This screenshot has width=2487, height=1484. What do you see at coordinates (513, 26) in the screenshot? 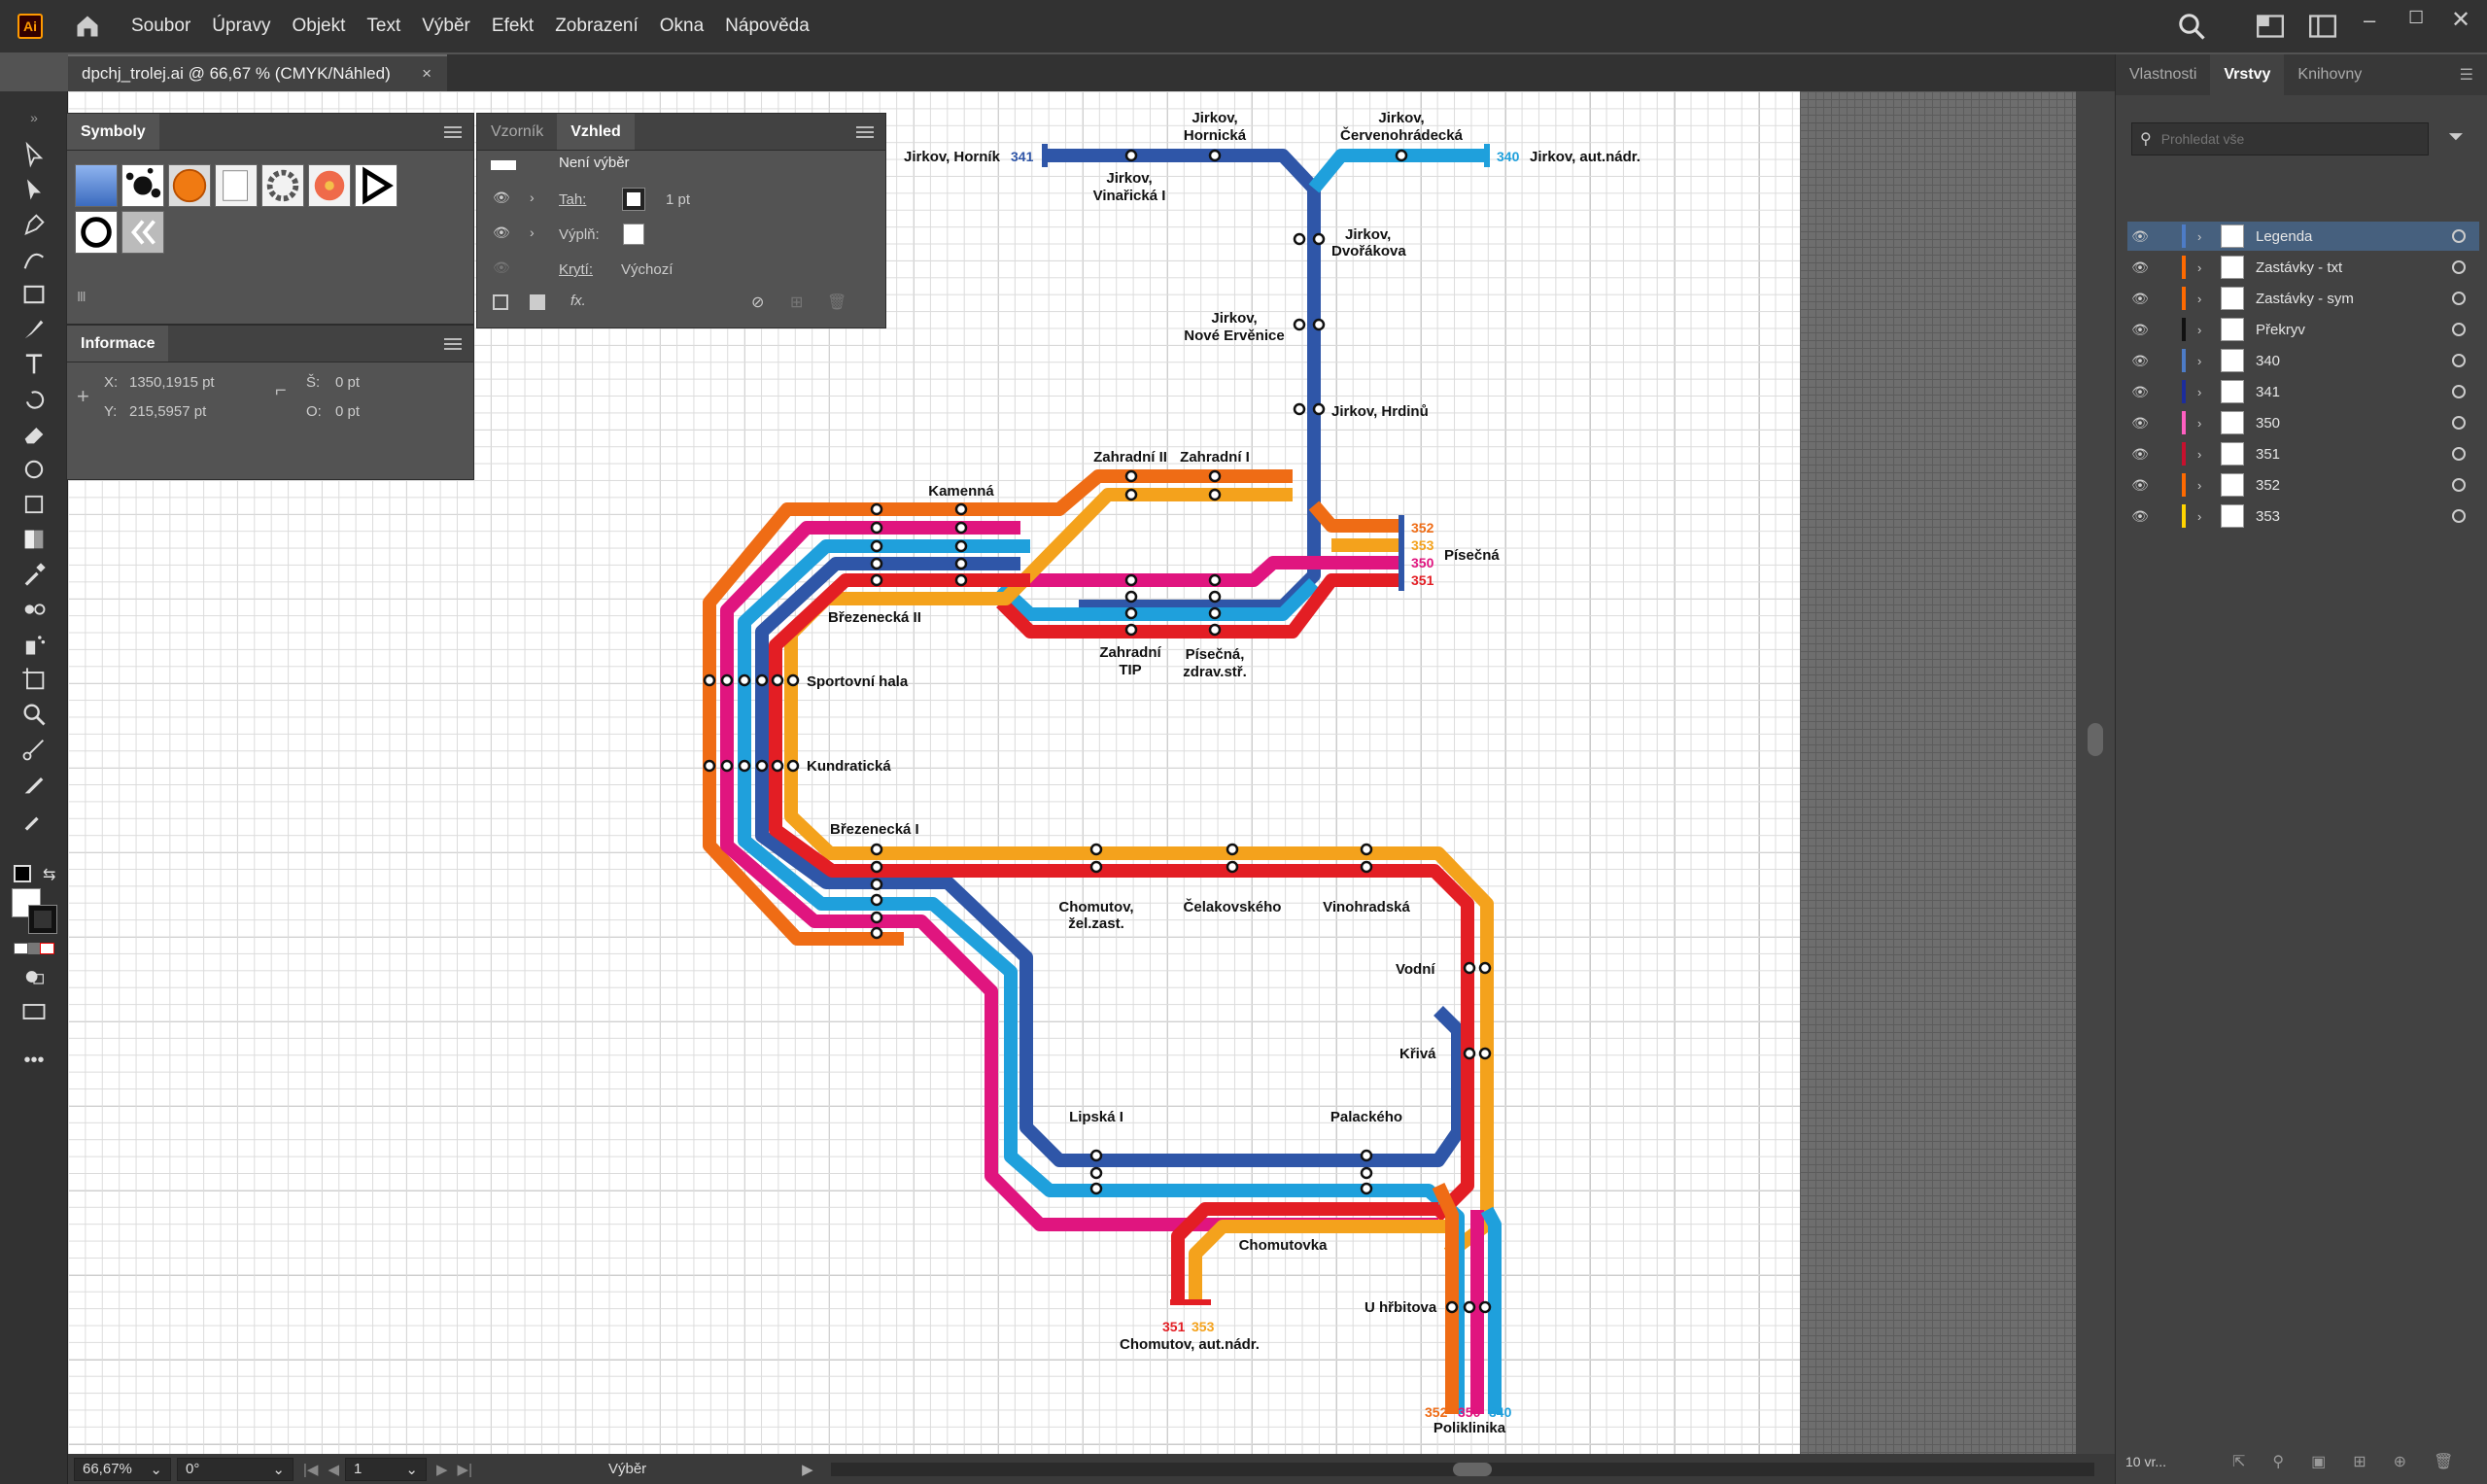
I see `menu-efekt: Efekt` at bounding box center [513, 26].